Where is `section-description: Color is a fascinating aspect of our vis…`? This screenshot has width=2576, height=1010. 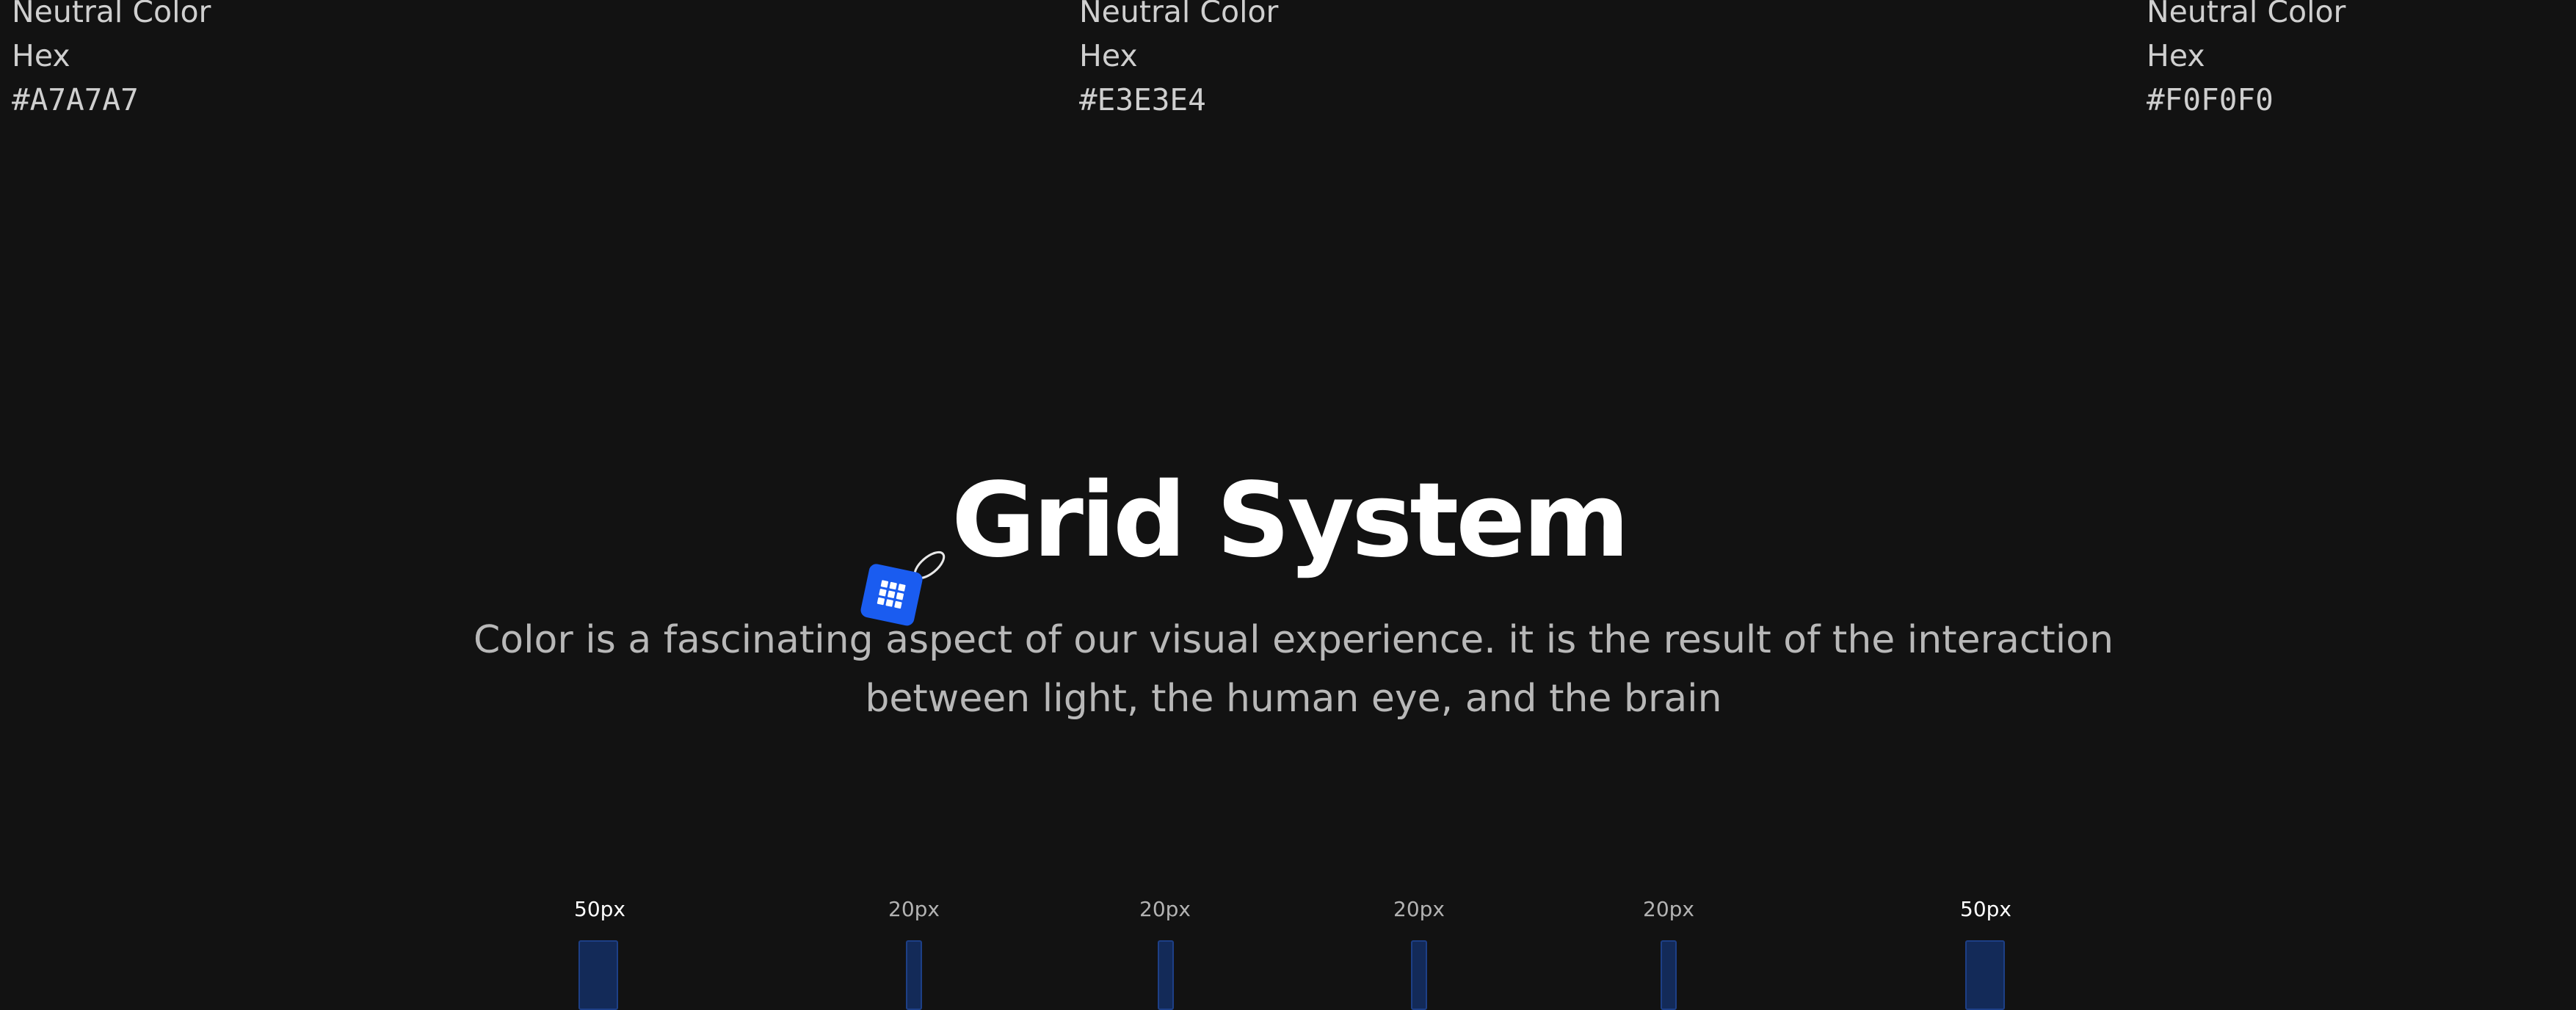
section-description: Color is a fascinating aspect of our vis… is located at coordinates (1293, 670).